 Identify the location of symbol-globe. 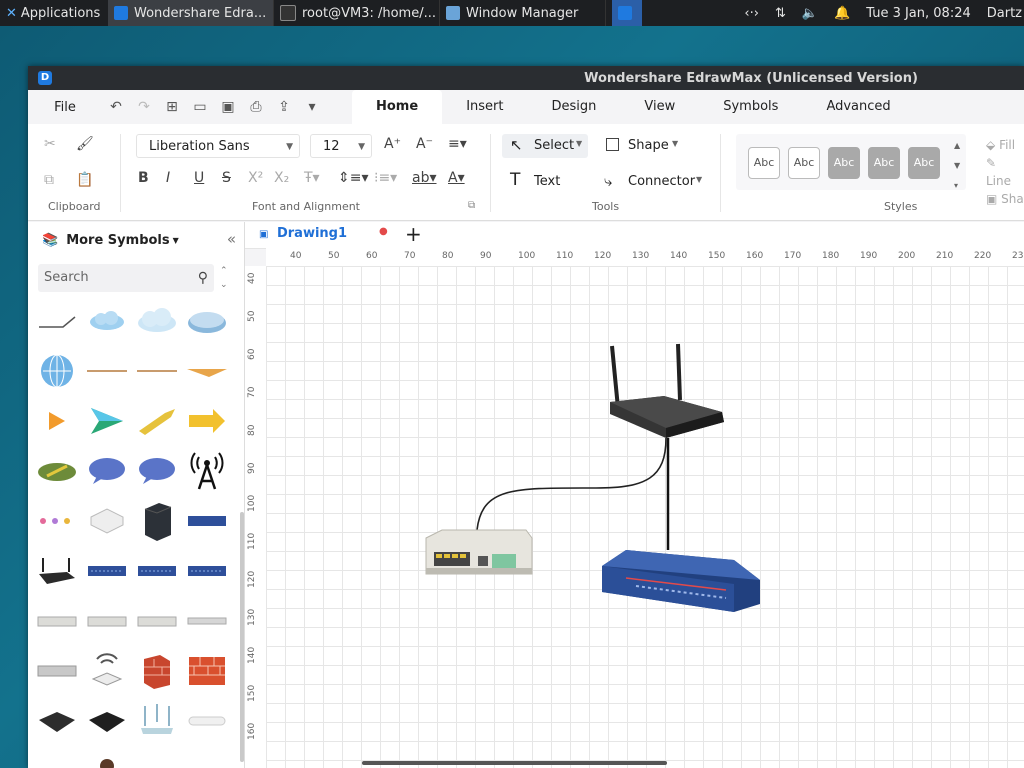
(57, 371).